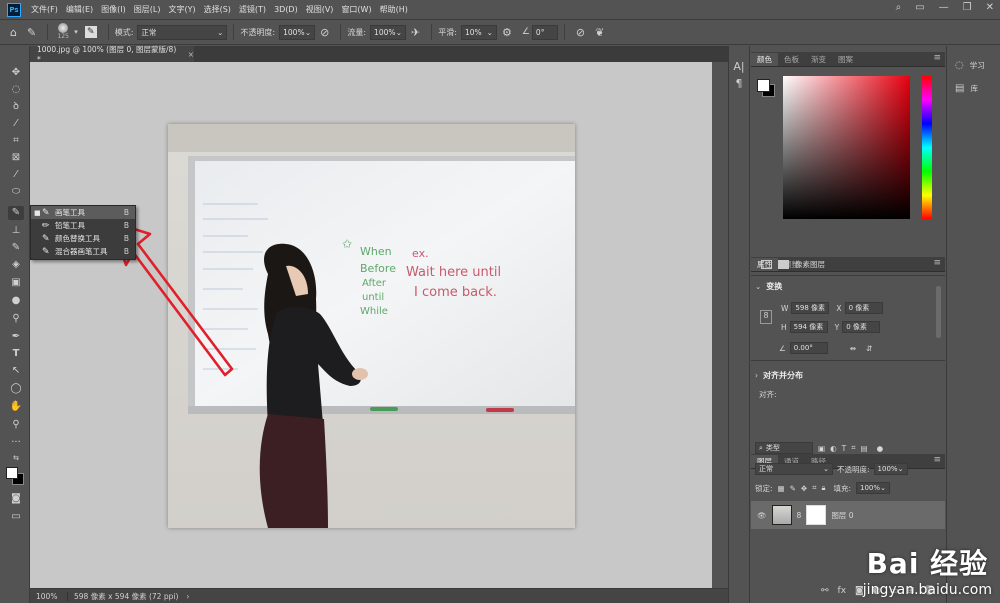 The image size is (1000, 603). I want to click on layer-opacity-value: 100%, so click(887, 469).